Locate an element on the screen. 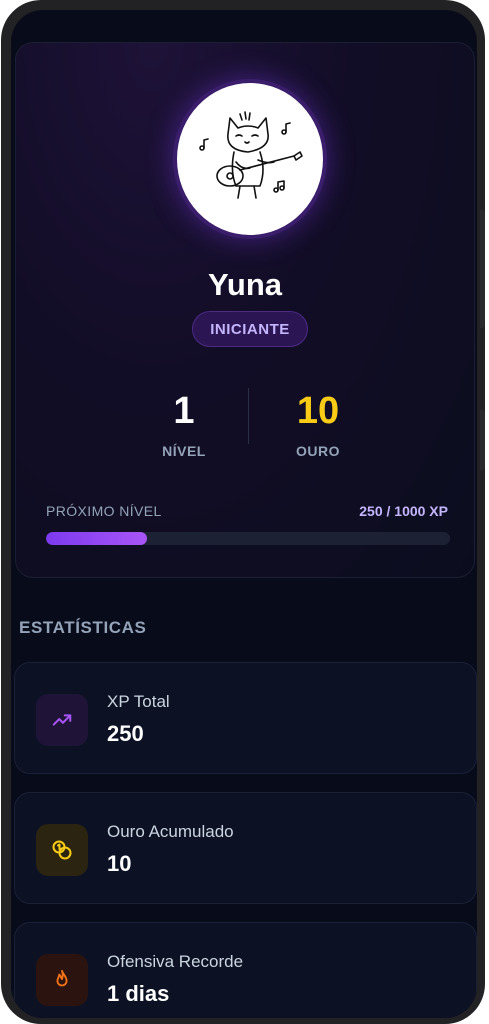 This screenshot has height=1024, width=489. flame-icon is located at coordinates (62, 980).